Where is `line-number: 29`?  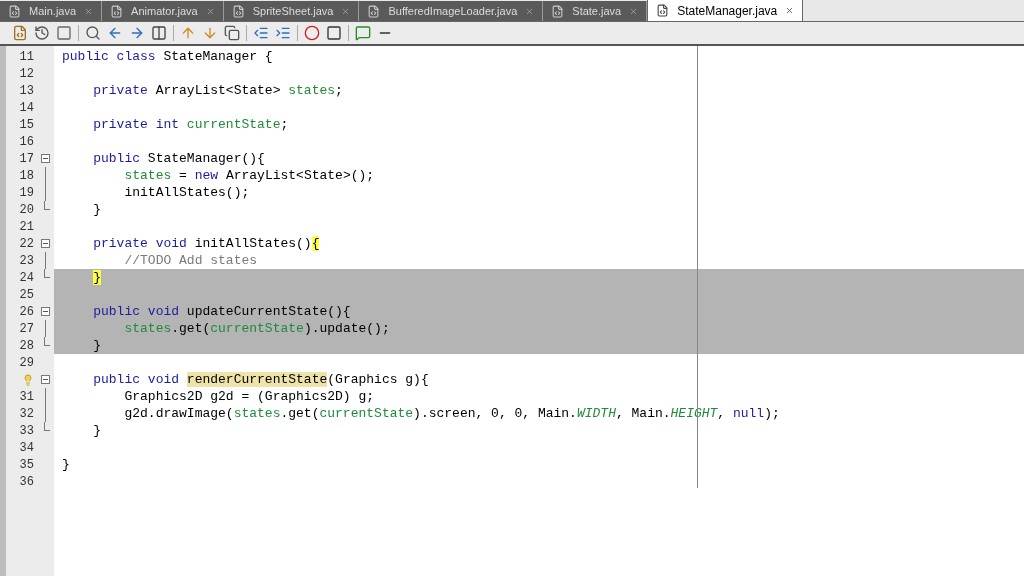
line-number: 29 is located at coordinates (26, 363).